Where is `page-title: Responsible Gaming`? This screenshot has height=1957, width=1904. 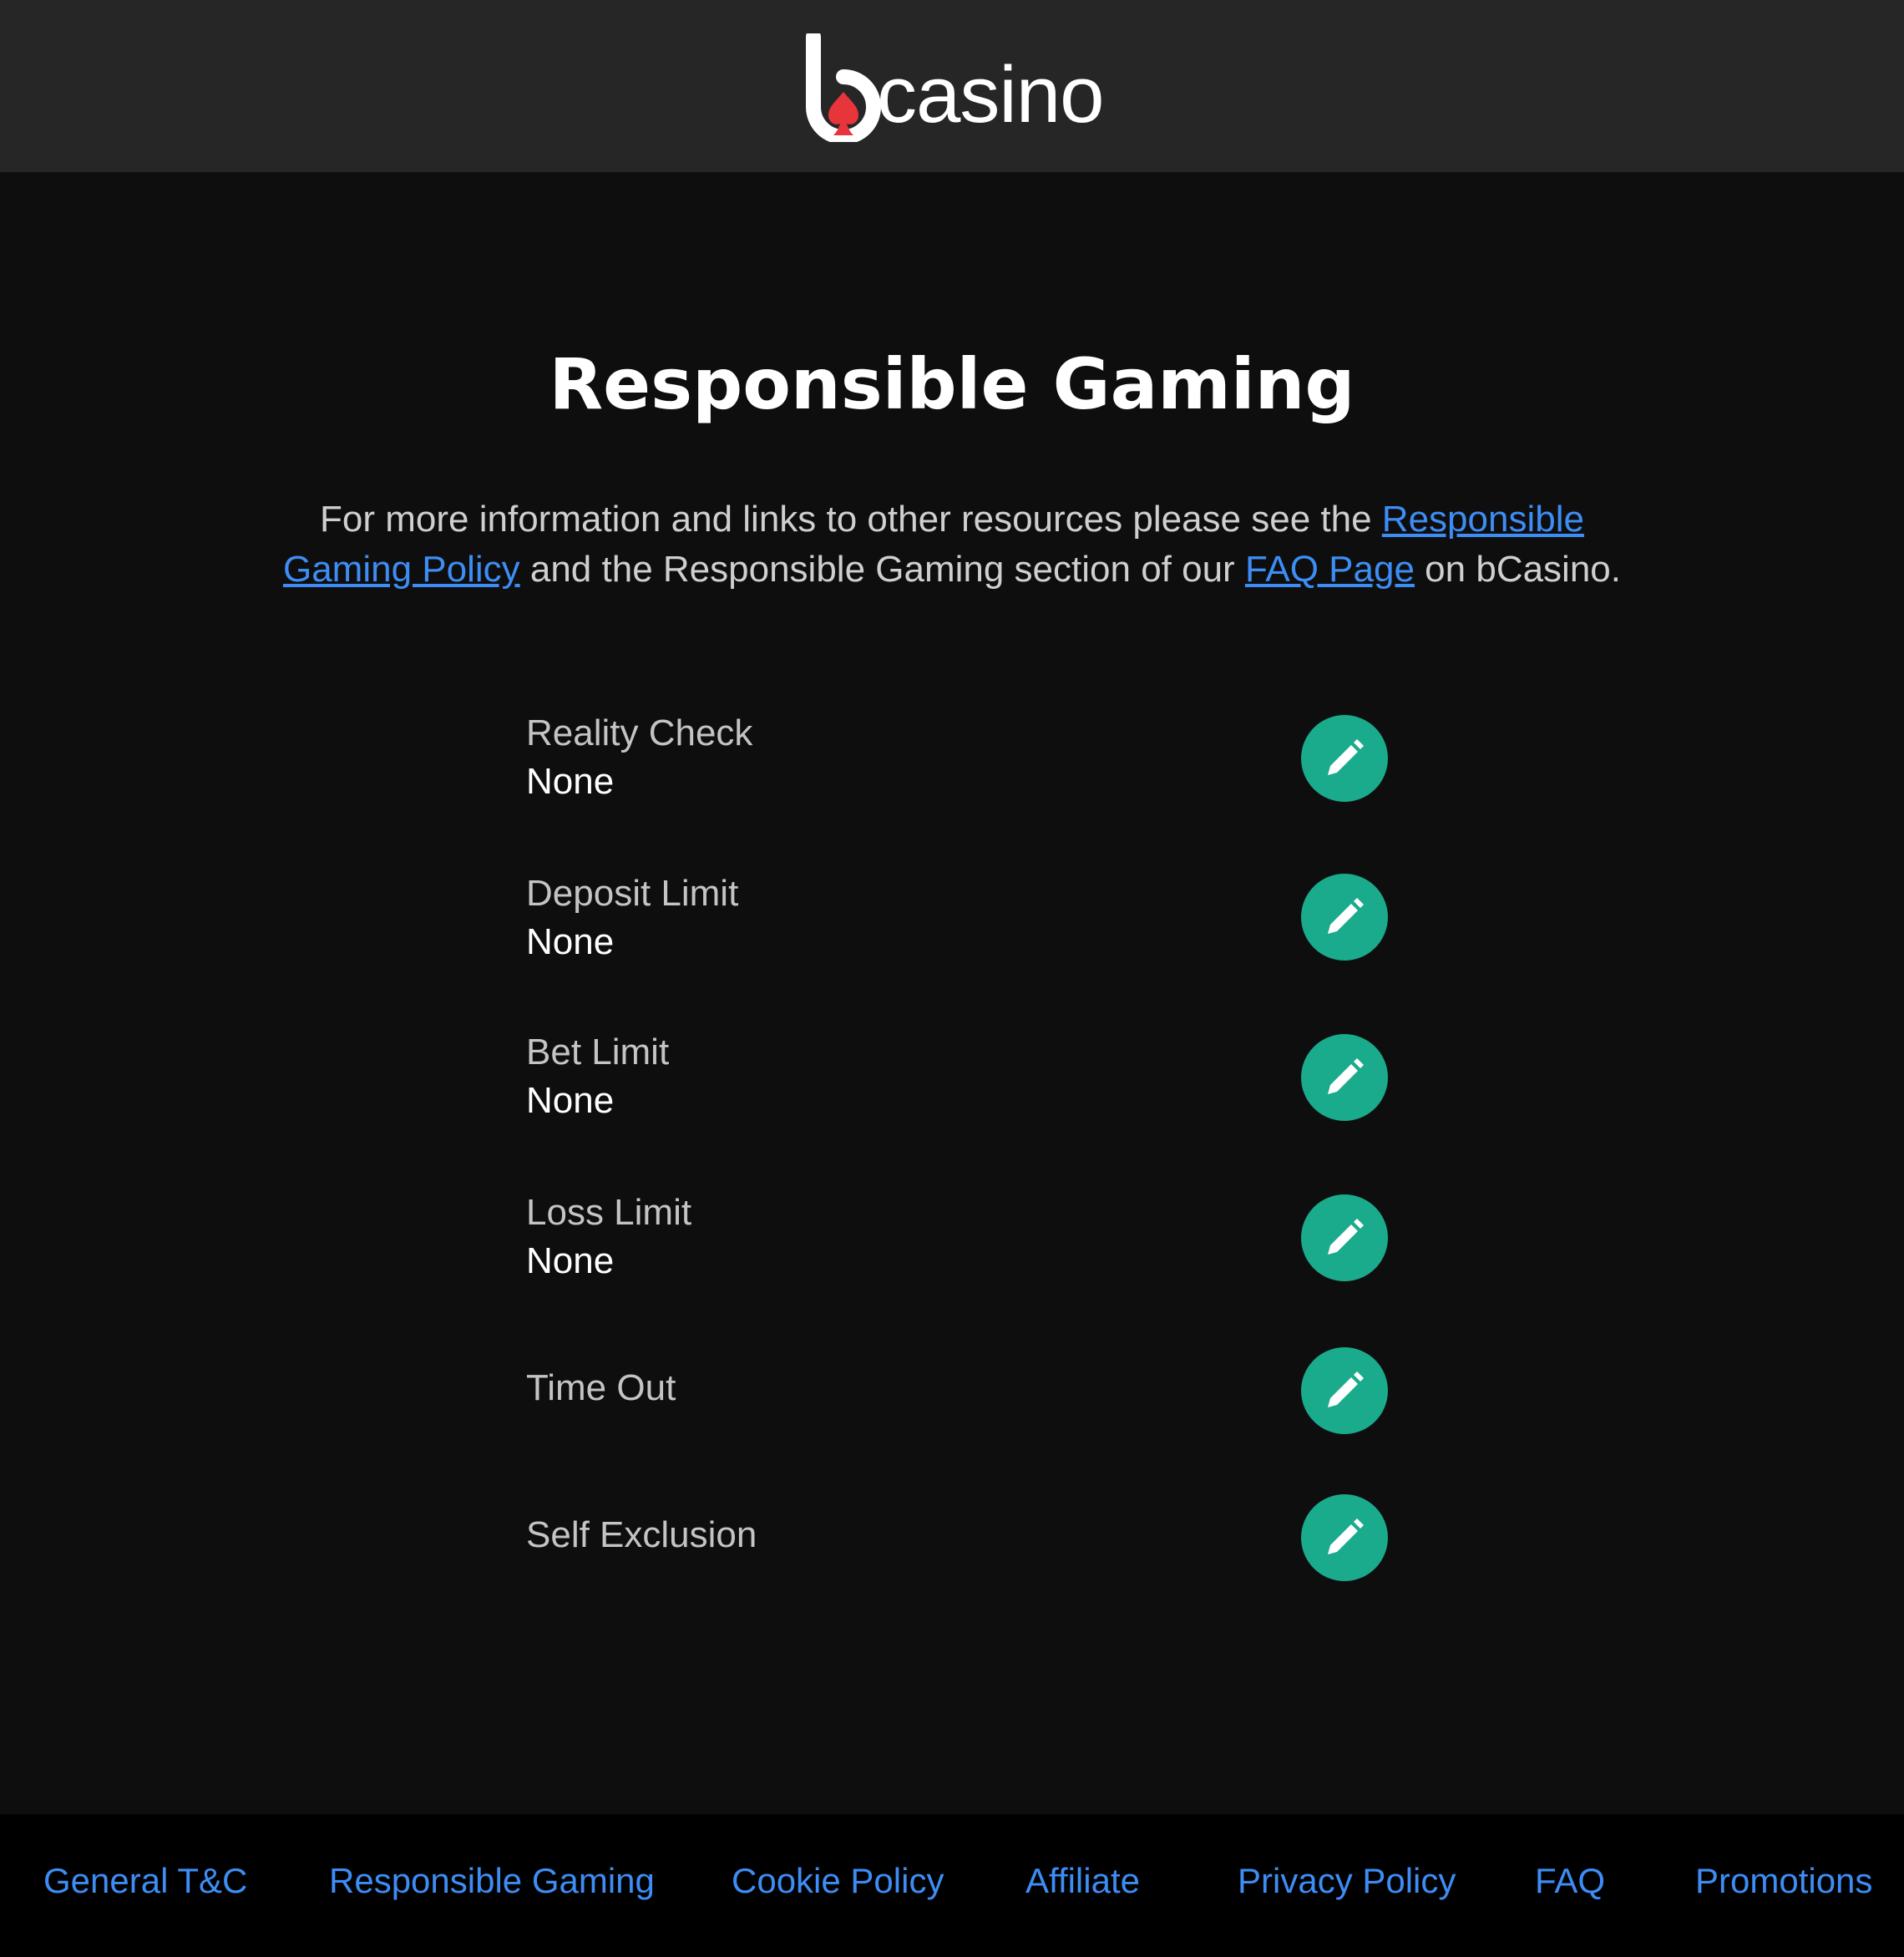
page-title: Responsible Gaming is located at coordinates (952, 384).